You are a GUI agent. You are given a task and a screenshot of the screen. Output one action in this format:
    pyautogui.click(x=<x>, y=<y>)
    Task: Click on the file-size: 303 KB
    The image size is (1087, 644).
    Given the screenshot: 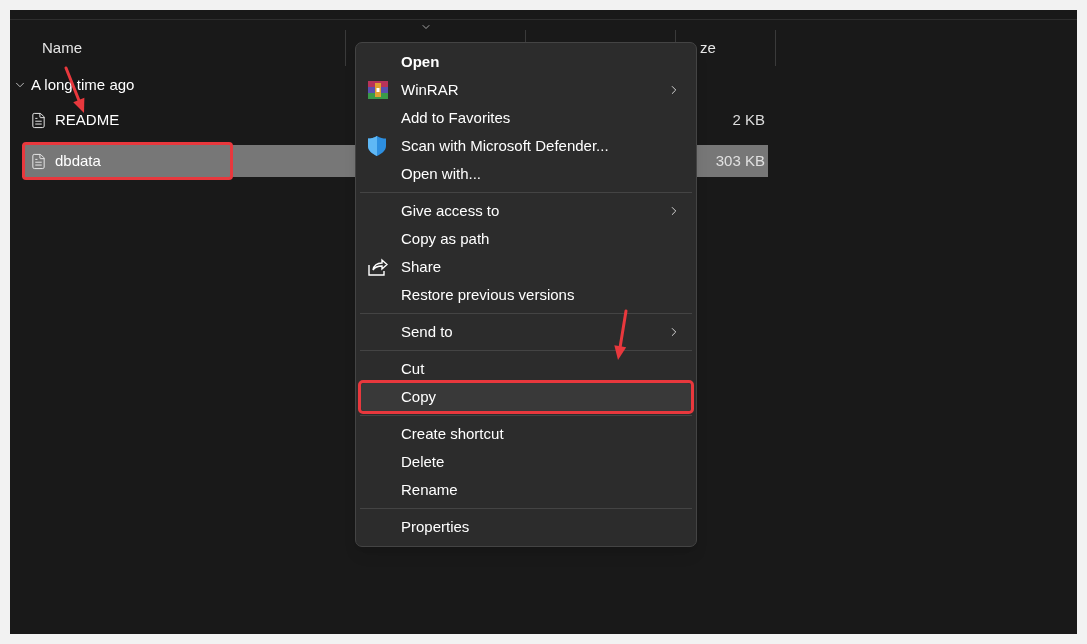 What is the action you would take?
    pyautogui.click(x=740, y=160)
    